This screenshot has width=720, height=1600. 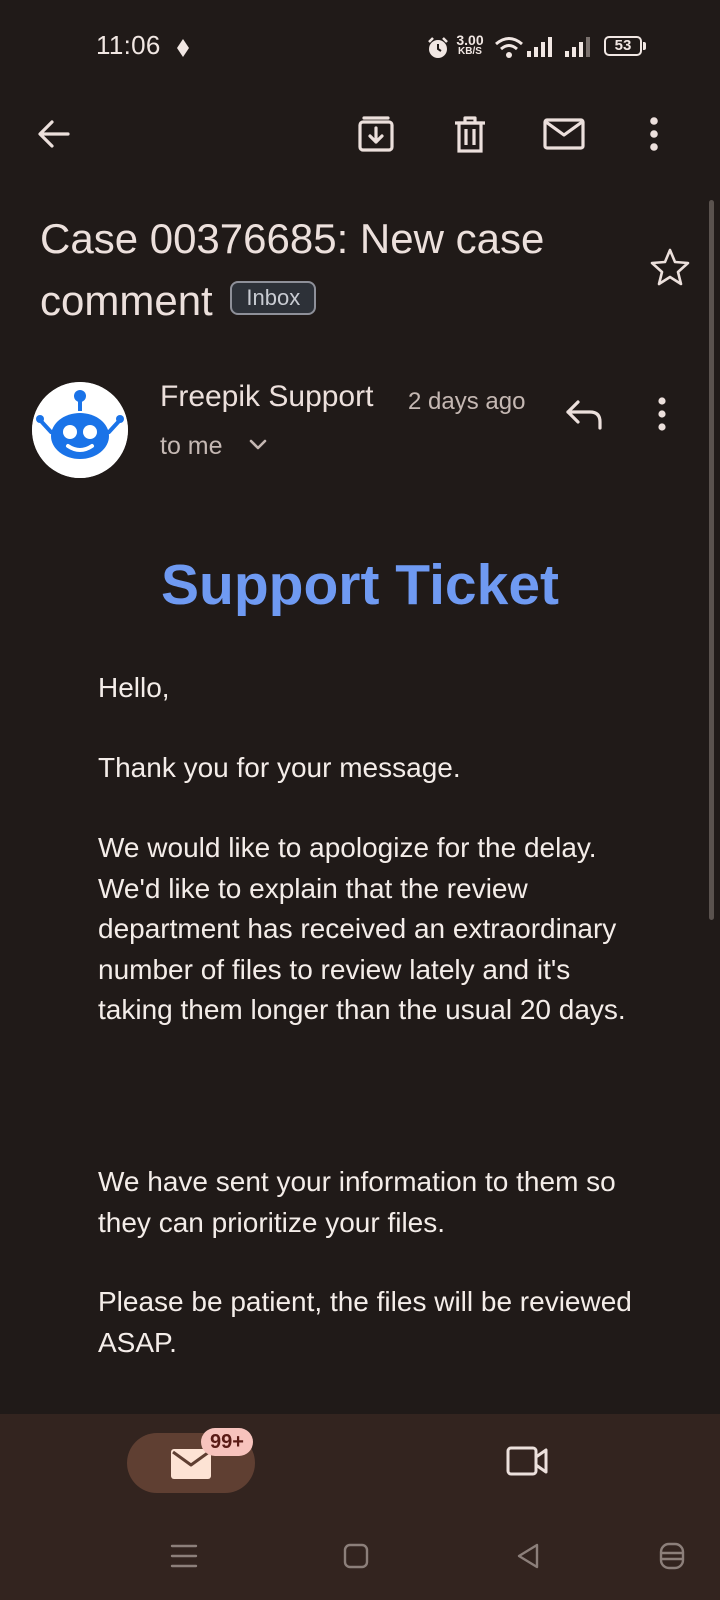 I want to click on reply-icon, so click(x=584, y=415).